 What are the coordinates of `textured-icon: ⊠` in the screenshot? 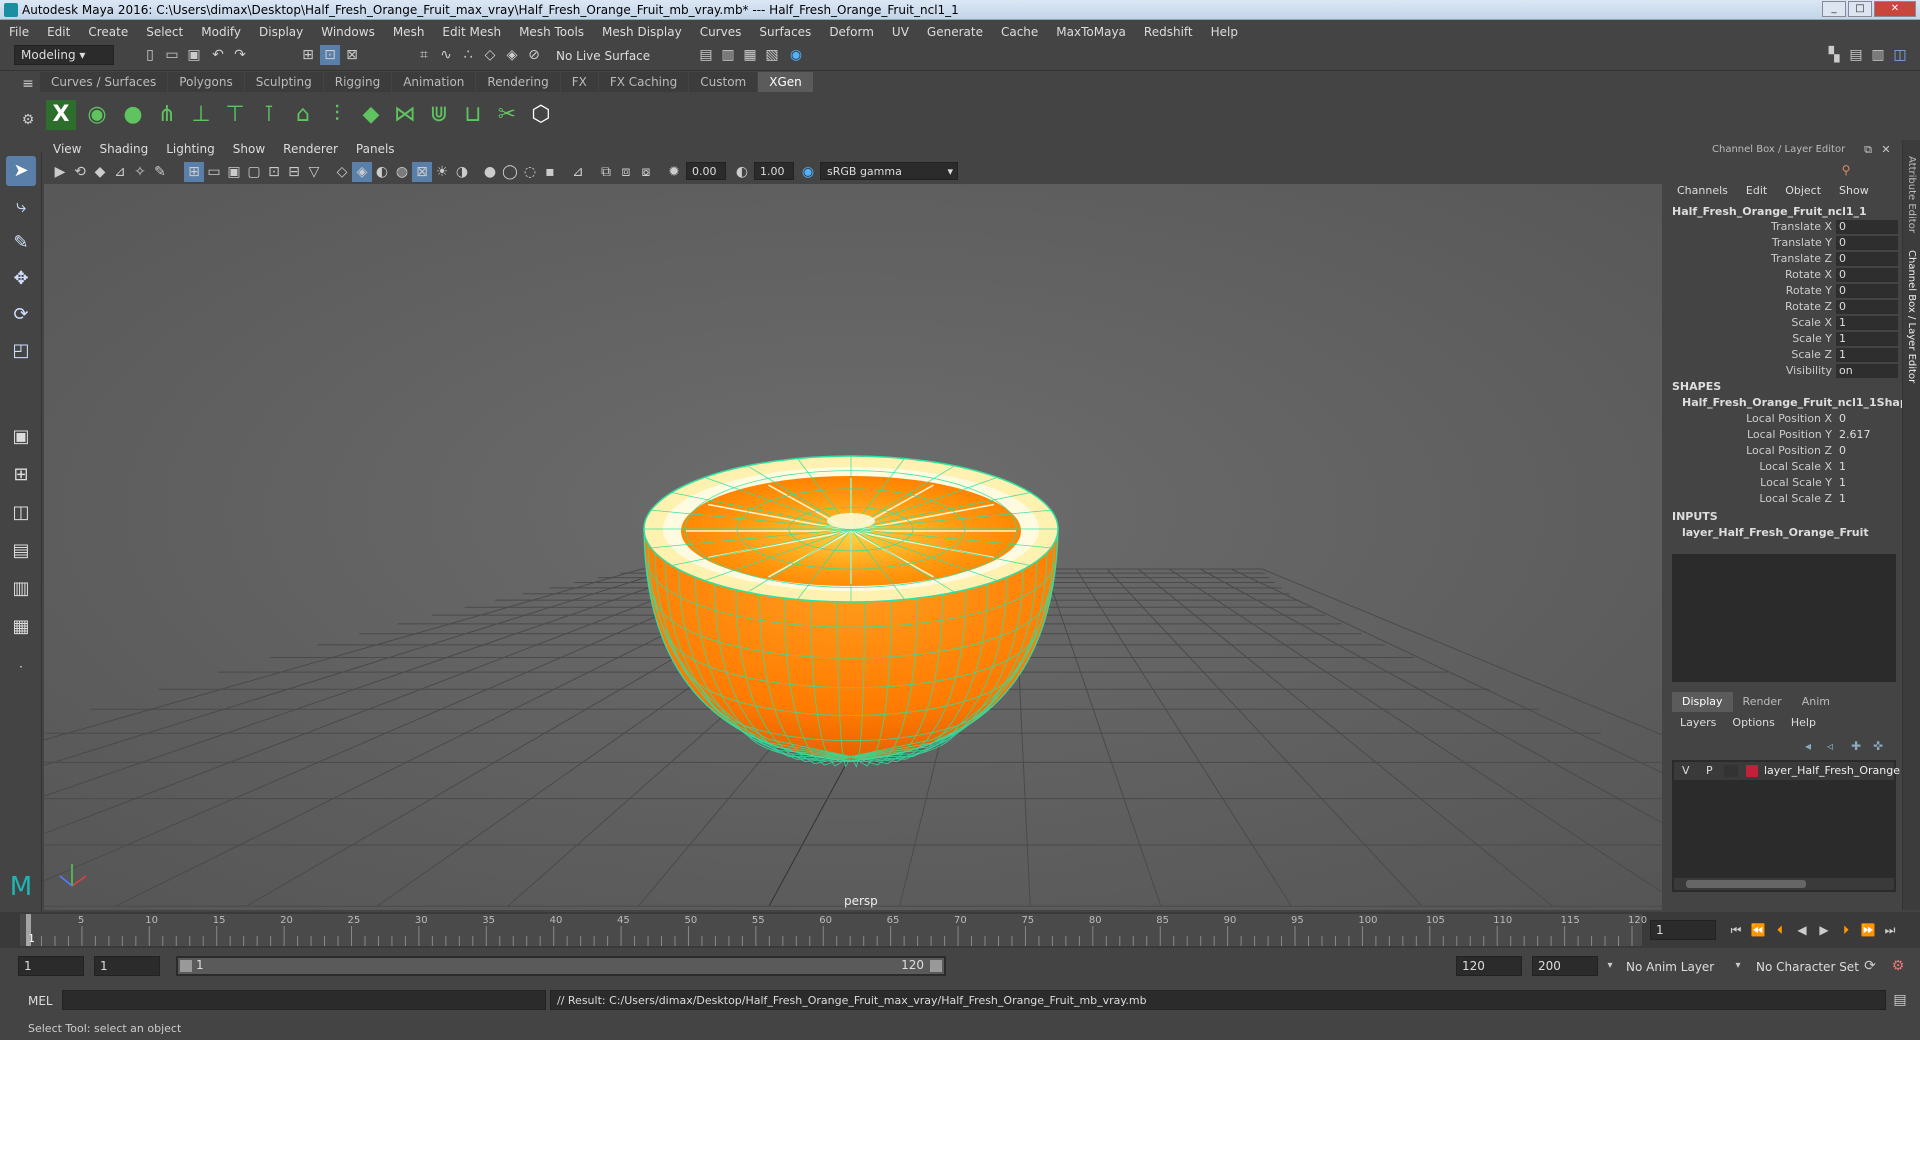 It's located at (422, 172).